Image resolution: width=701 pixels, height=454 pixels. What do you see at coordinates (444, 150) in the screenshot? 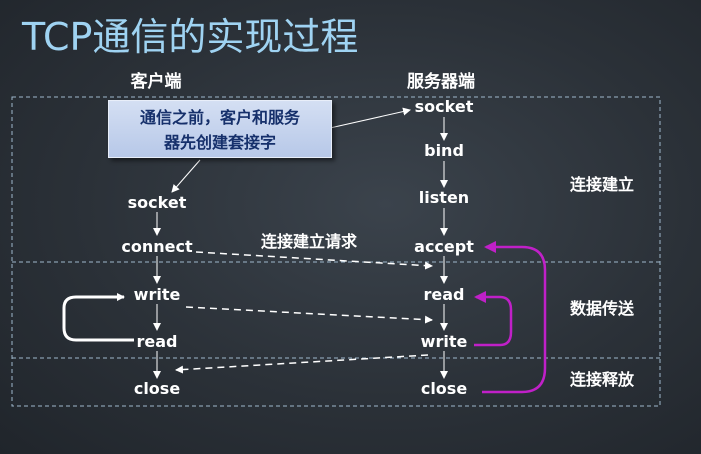
I see `server-step-bind: bind` at bounding box center [444, 150].